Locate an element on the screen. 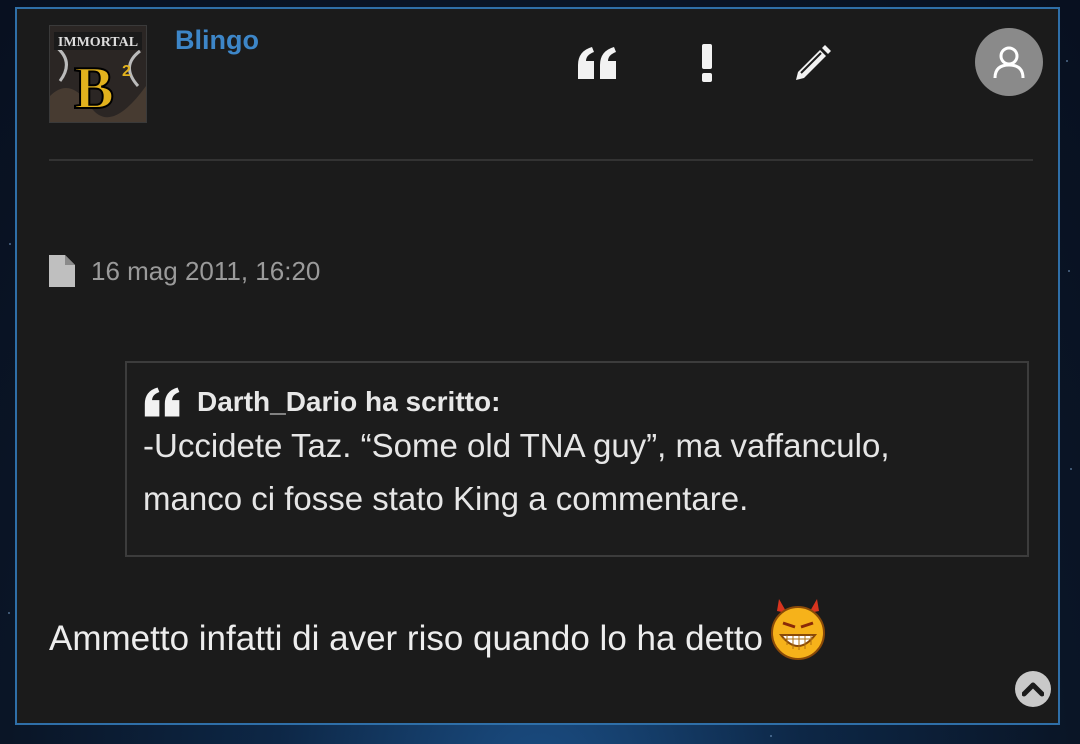  avatar: IMMORTAL B 2 is located at coordinates (98, 74).